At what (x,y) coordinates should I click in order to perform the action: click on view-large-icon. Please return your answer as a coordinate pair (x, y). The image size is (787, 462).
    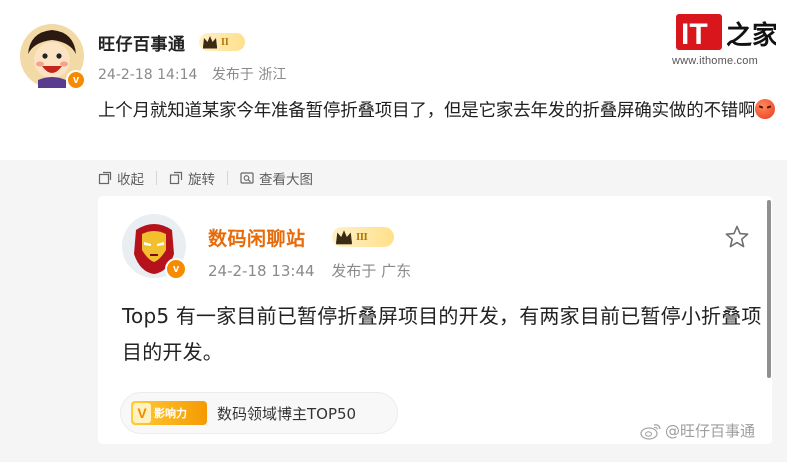
    Looking at the image, I should click on (247, 178).